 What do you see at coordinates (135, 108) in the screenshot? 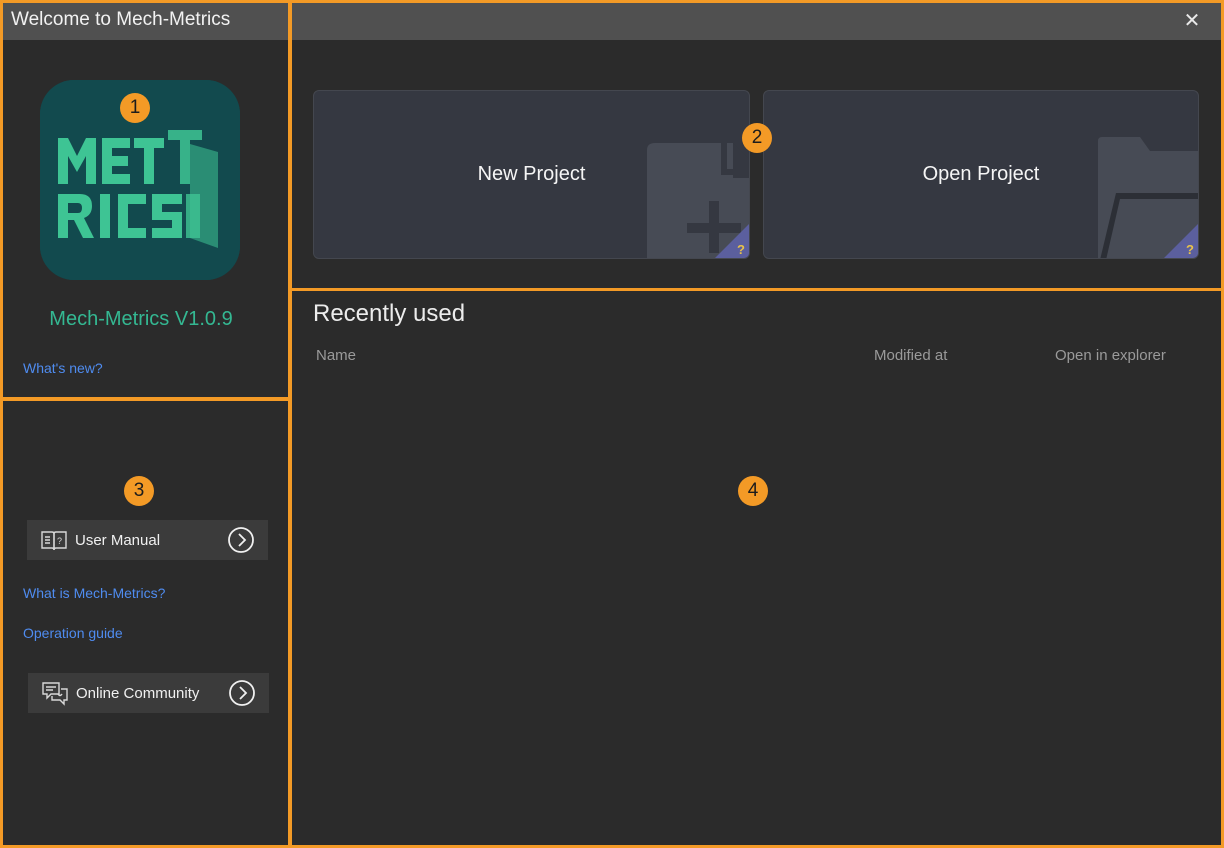
I see `annotation-marker-1: 1` at bounding box center [135, 108].